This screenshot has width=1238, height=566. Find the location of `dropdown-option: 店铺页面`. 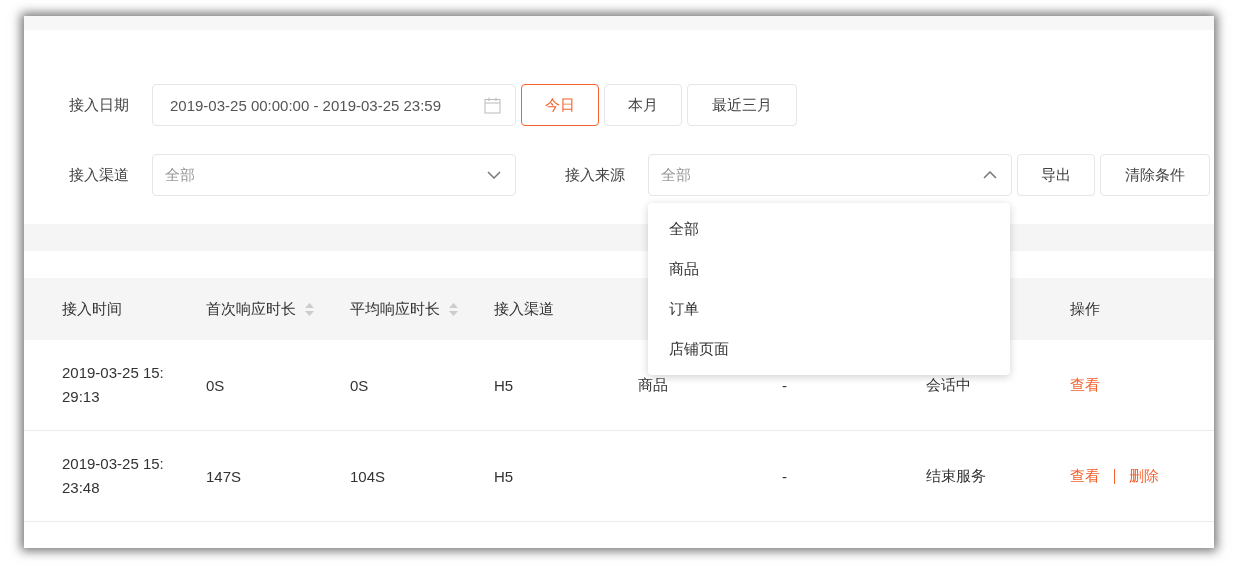

dropdown-option: 店铺页面 is located at coordinates (829, 349).